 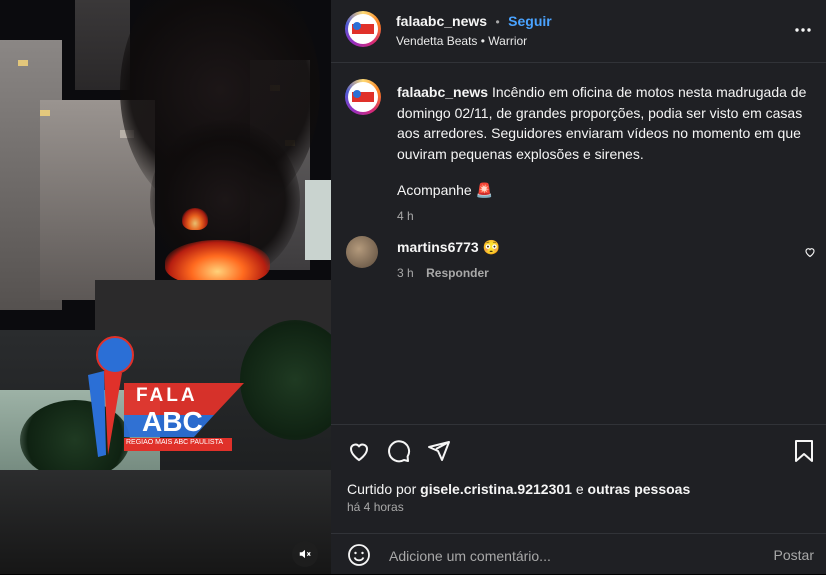 I want to click on caption-username: falaabc_news, so click(x=442, y=92).